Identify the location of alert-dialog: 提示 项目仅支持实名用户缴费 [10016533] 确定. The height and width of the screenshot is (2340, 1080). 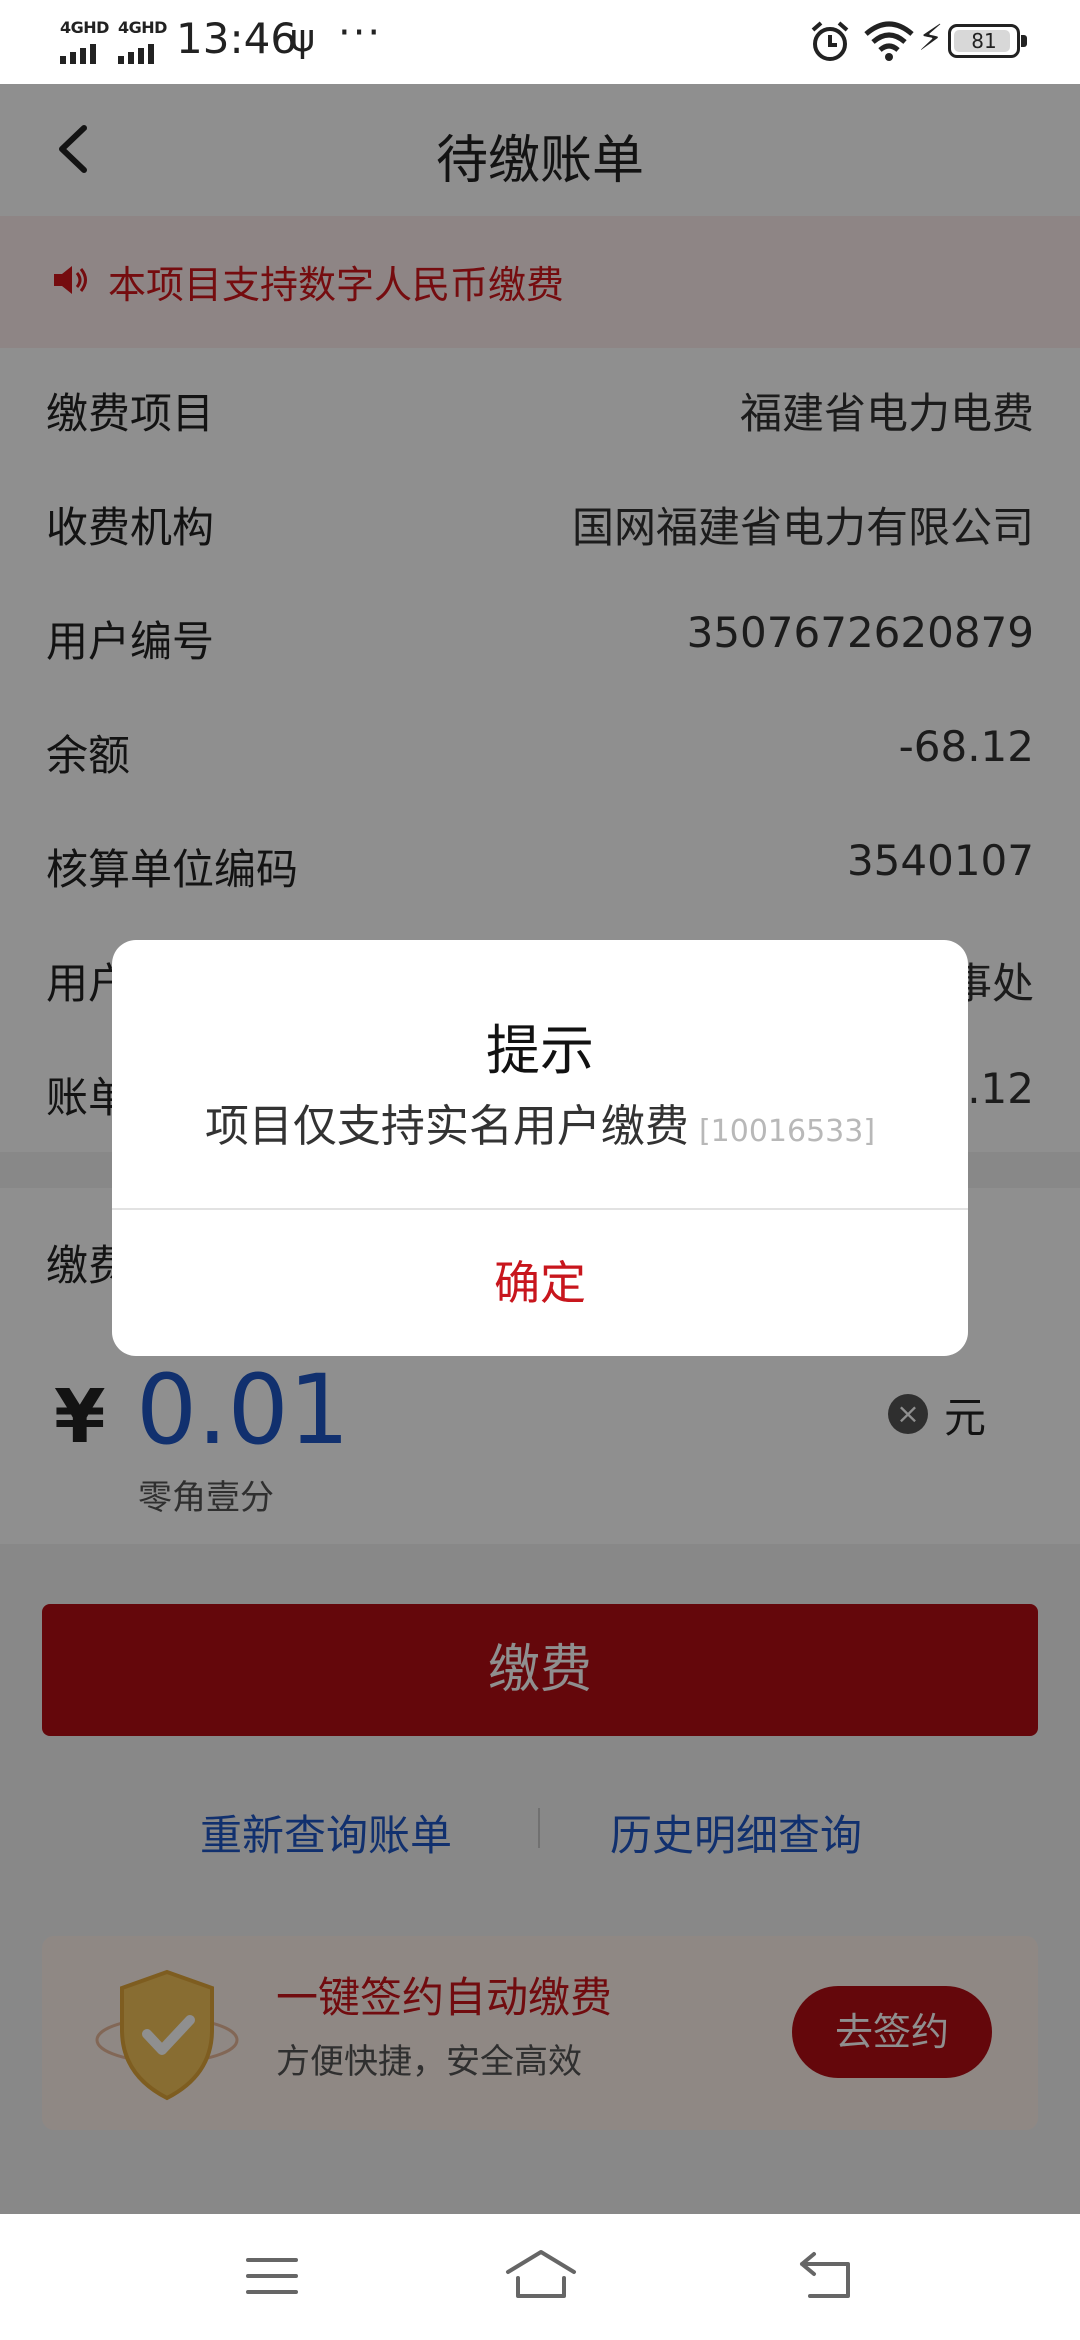
(540, 1148).